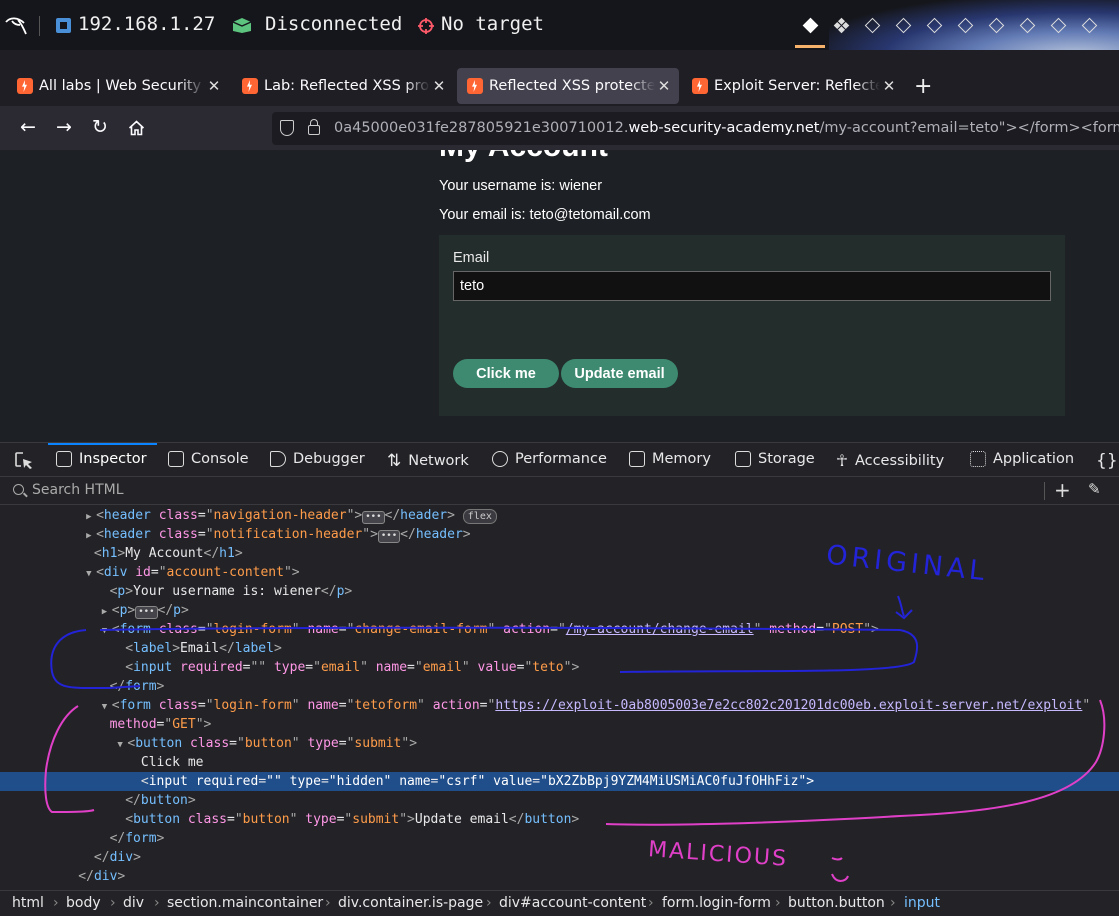 Image resolution: width=1119 pixels, height=916 pixels. I want to click on breadcrumb-item-current: input, so click(922, 903).